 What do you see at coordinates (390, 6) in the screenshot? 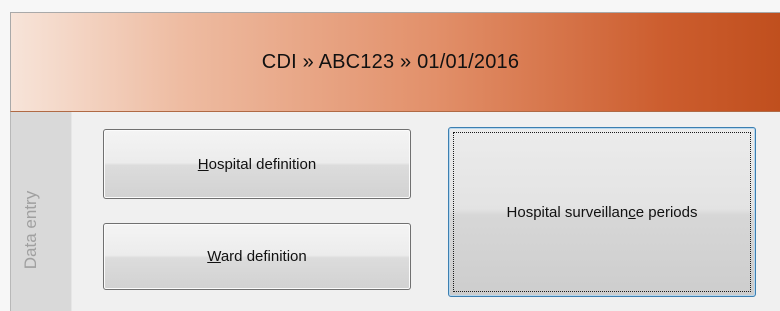
I see `window-top-border` at bounding box center [390, 6].